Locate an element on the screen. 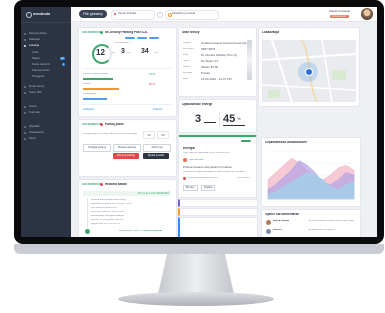 The image size is (385, 313). sidebar-item-12: Wydatki is located at coordinates (34, 126).